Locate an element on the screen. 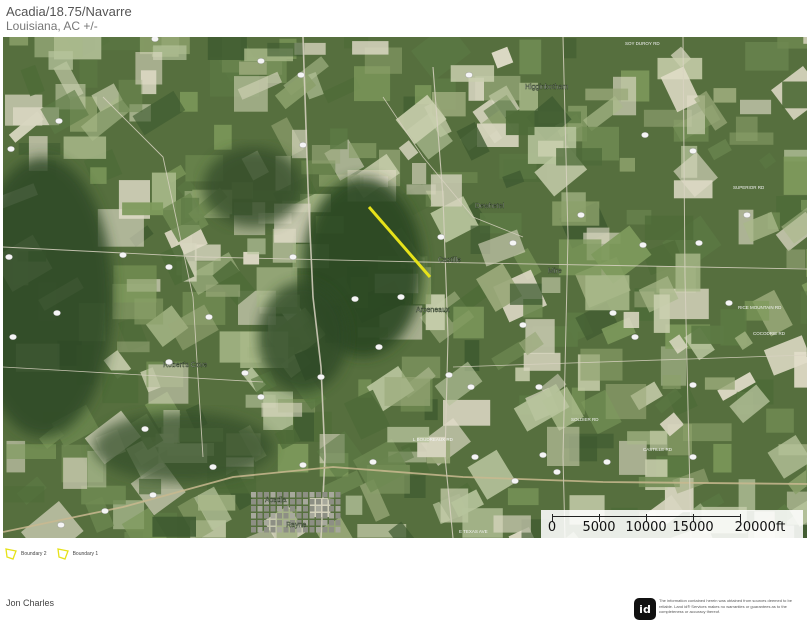  author-name: Jon Charles is located at coordinates (30, 603).